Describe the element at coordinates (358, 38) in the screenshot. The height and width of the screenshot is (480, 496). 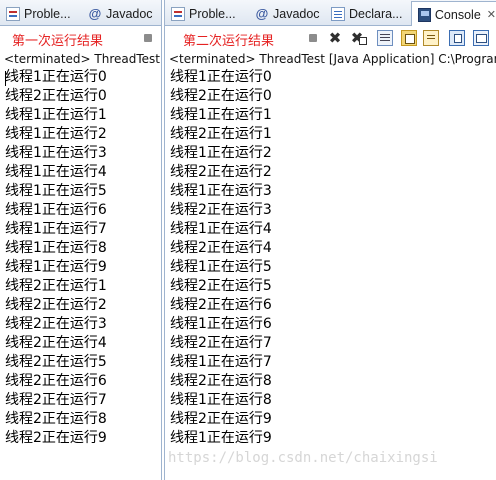
I see `remove-all-terminated-icon: ✖` at that location.